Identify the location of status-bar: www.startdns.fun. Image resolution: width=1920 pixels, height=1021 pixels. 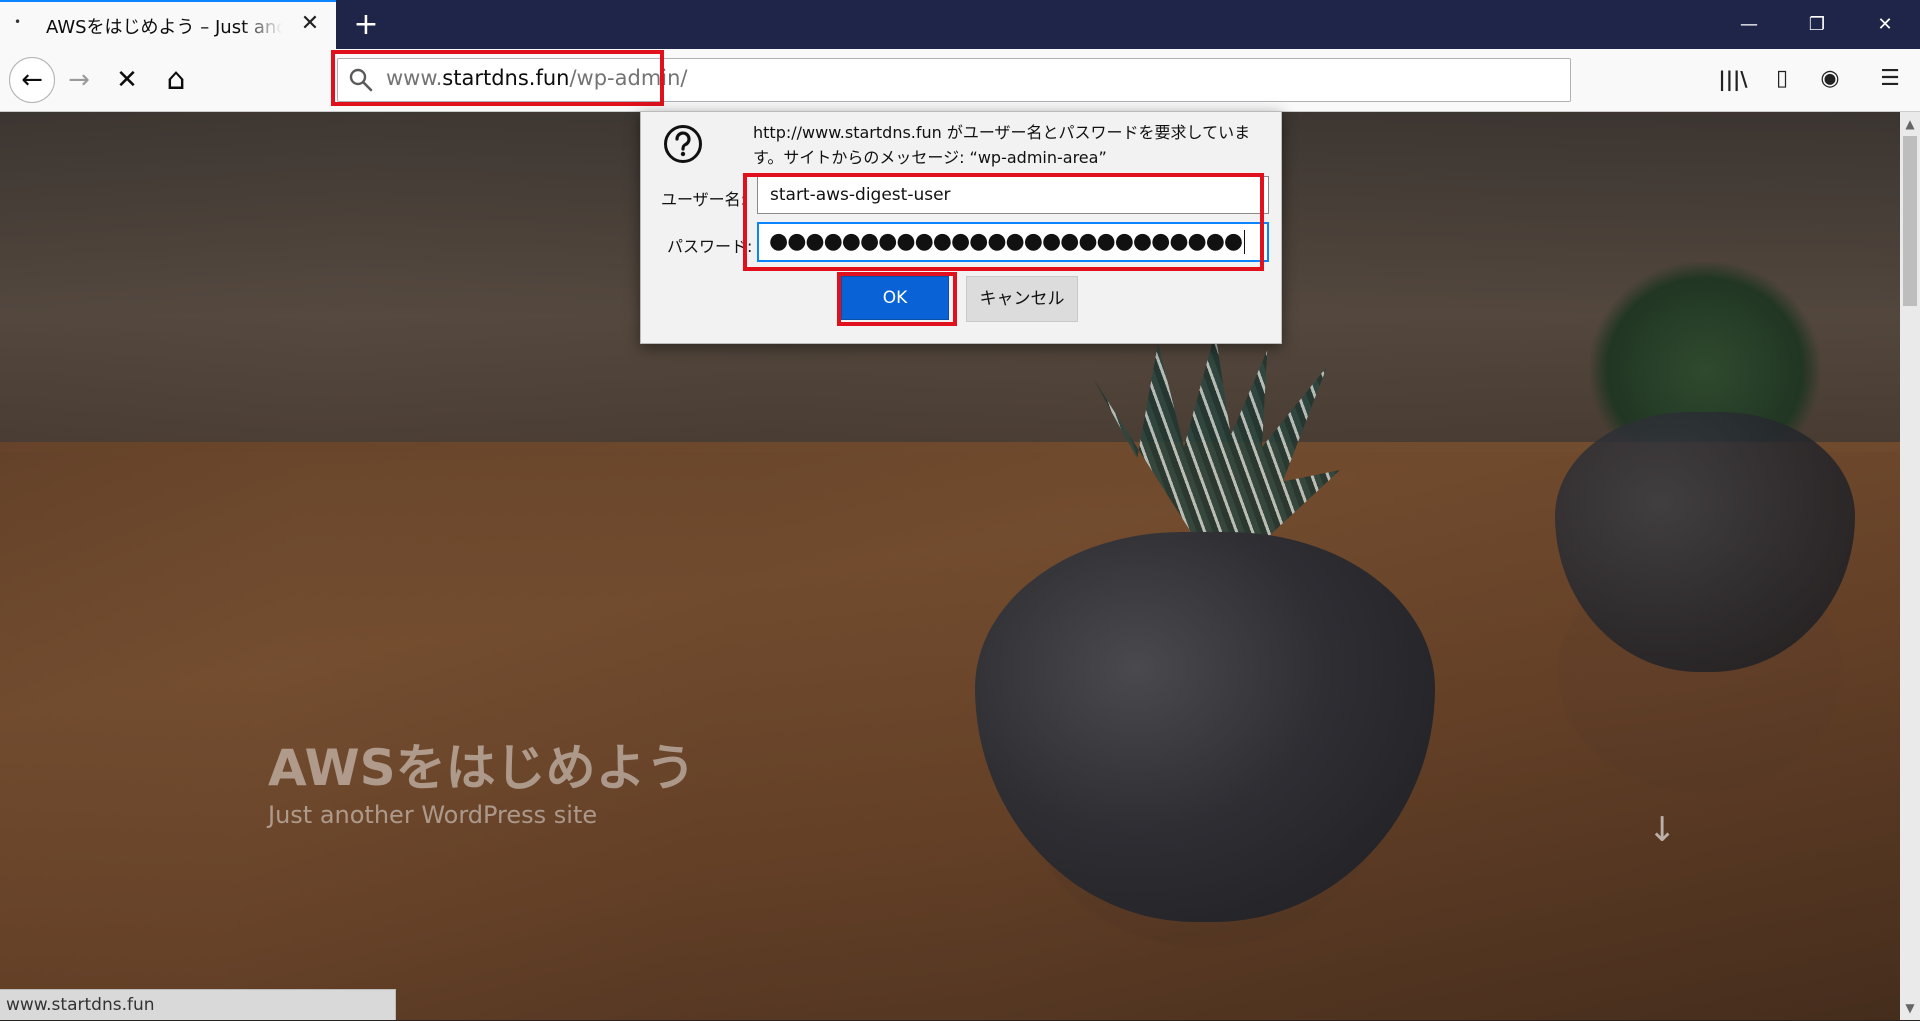
(198, 1004).